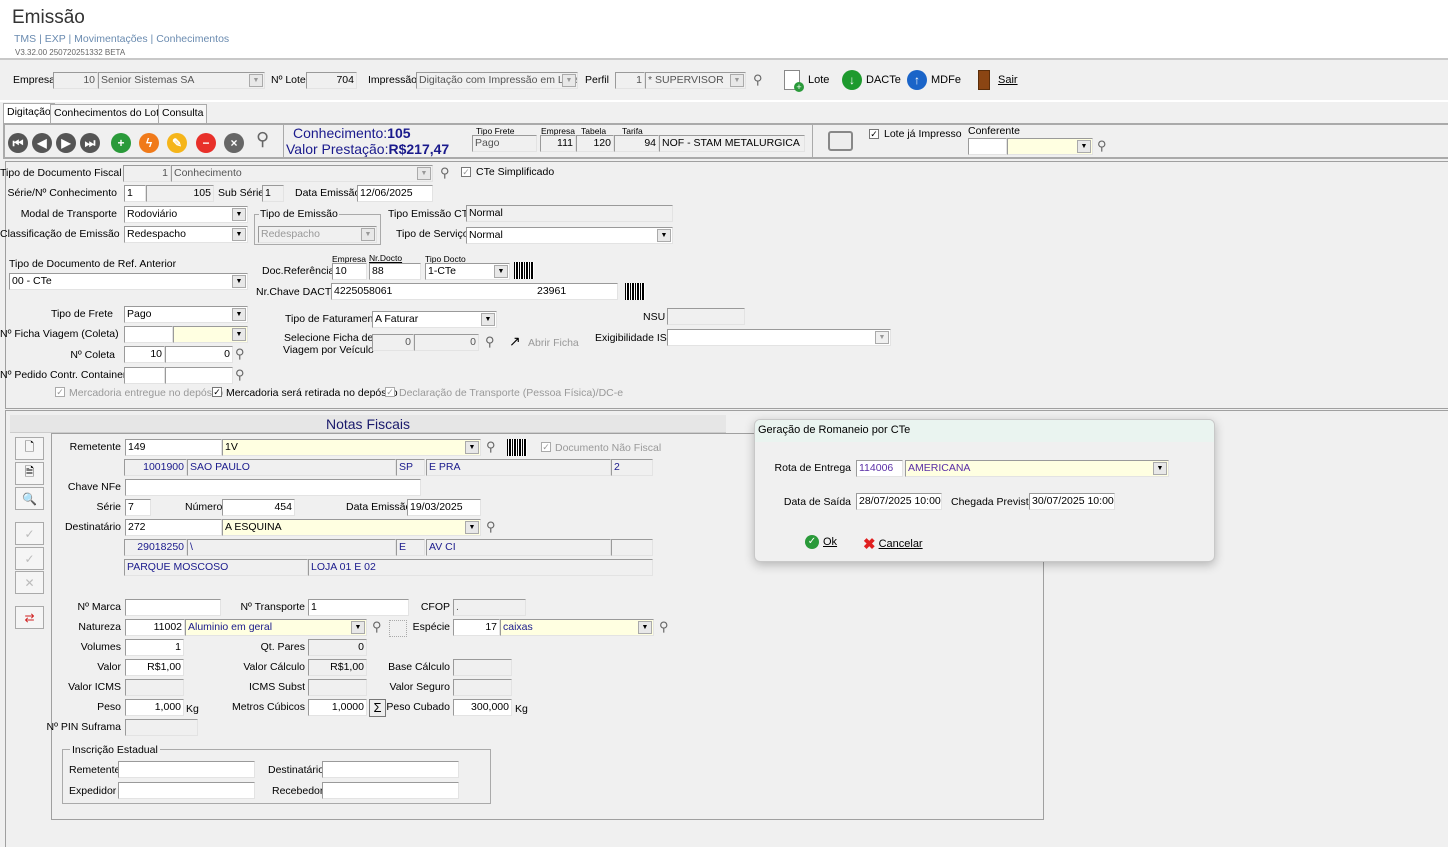 The height and width of the screenshot is (847, 1448). I want to click on entregue-checkbox: ✓, so click(60, 392).